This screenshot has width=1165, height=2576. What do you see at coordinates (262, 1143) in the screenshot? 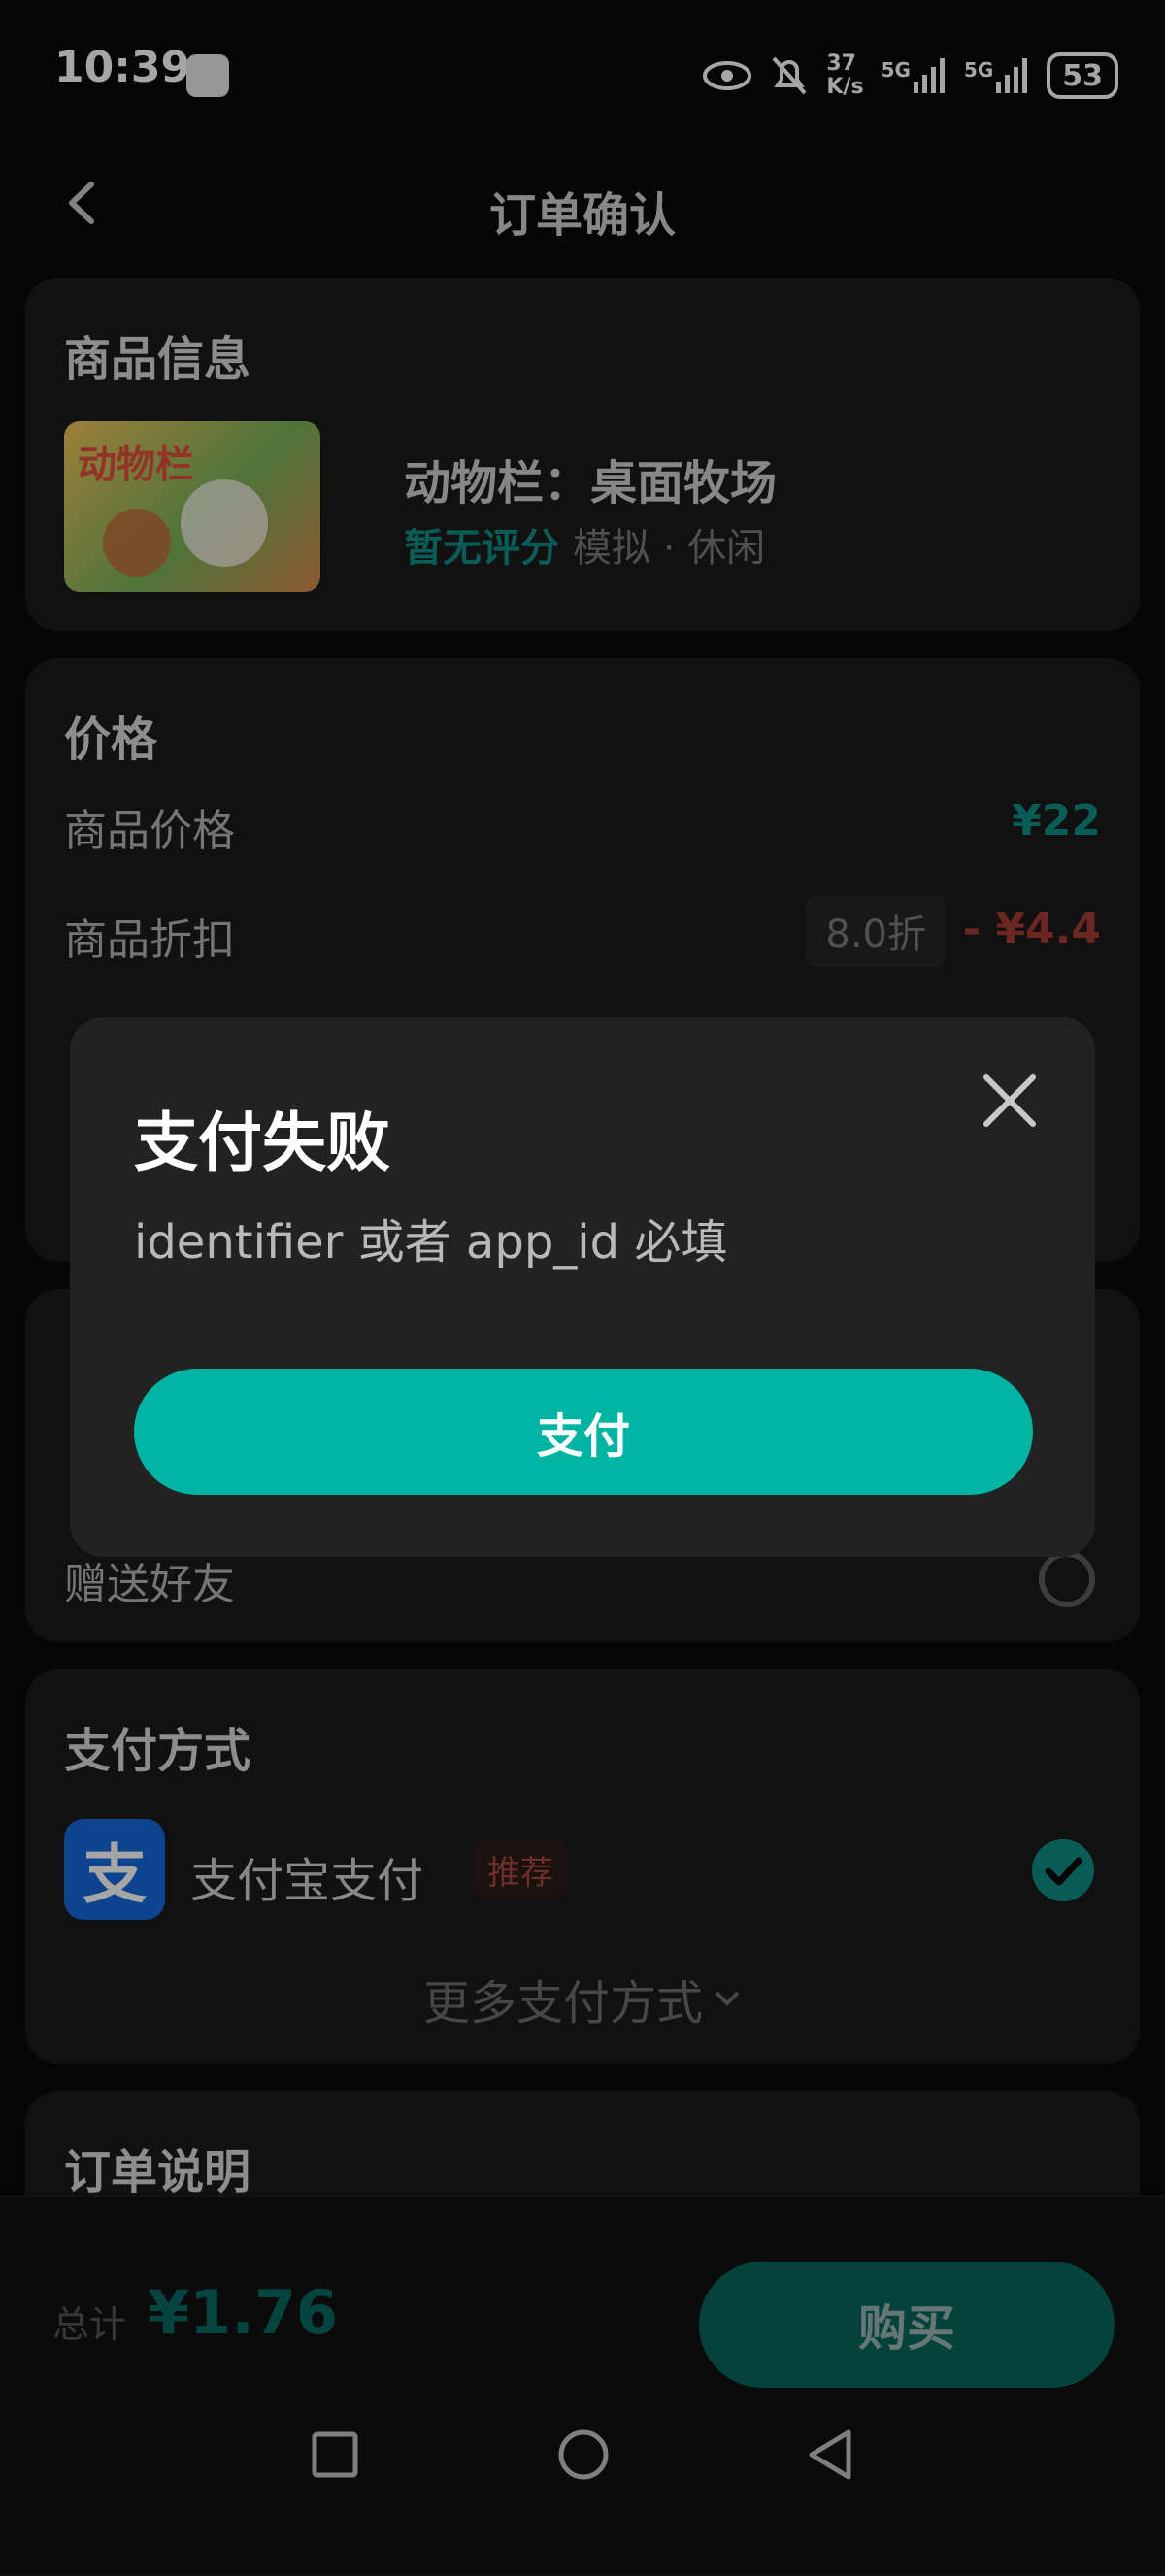
I see `dialog-title: 支付失败` at bounding box center [262, 1143].